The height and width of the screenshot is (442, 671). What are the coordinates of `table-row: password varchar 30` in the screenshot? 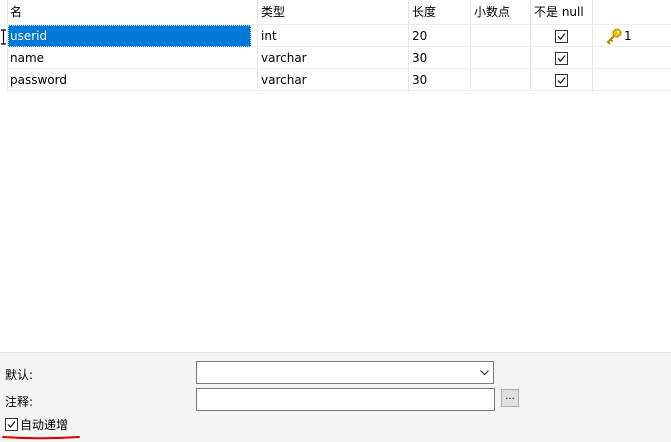 It's located at (335, 80).